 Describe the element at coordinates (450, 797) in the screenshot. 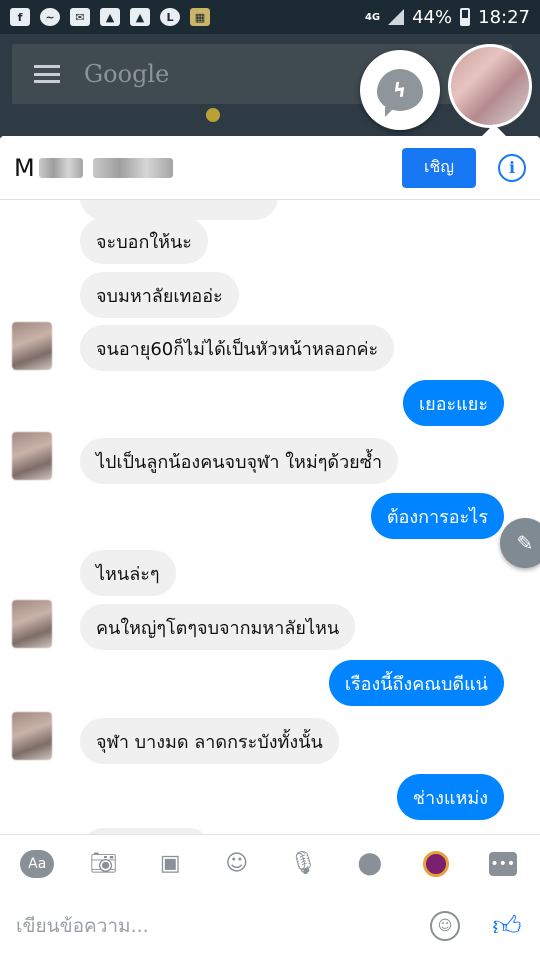

I see `message-bubble-outgoing: ช่างแหม่ง` at that location.